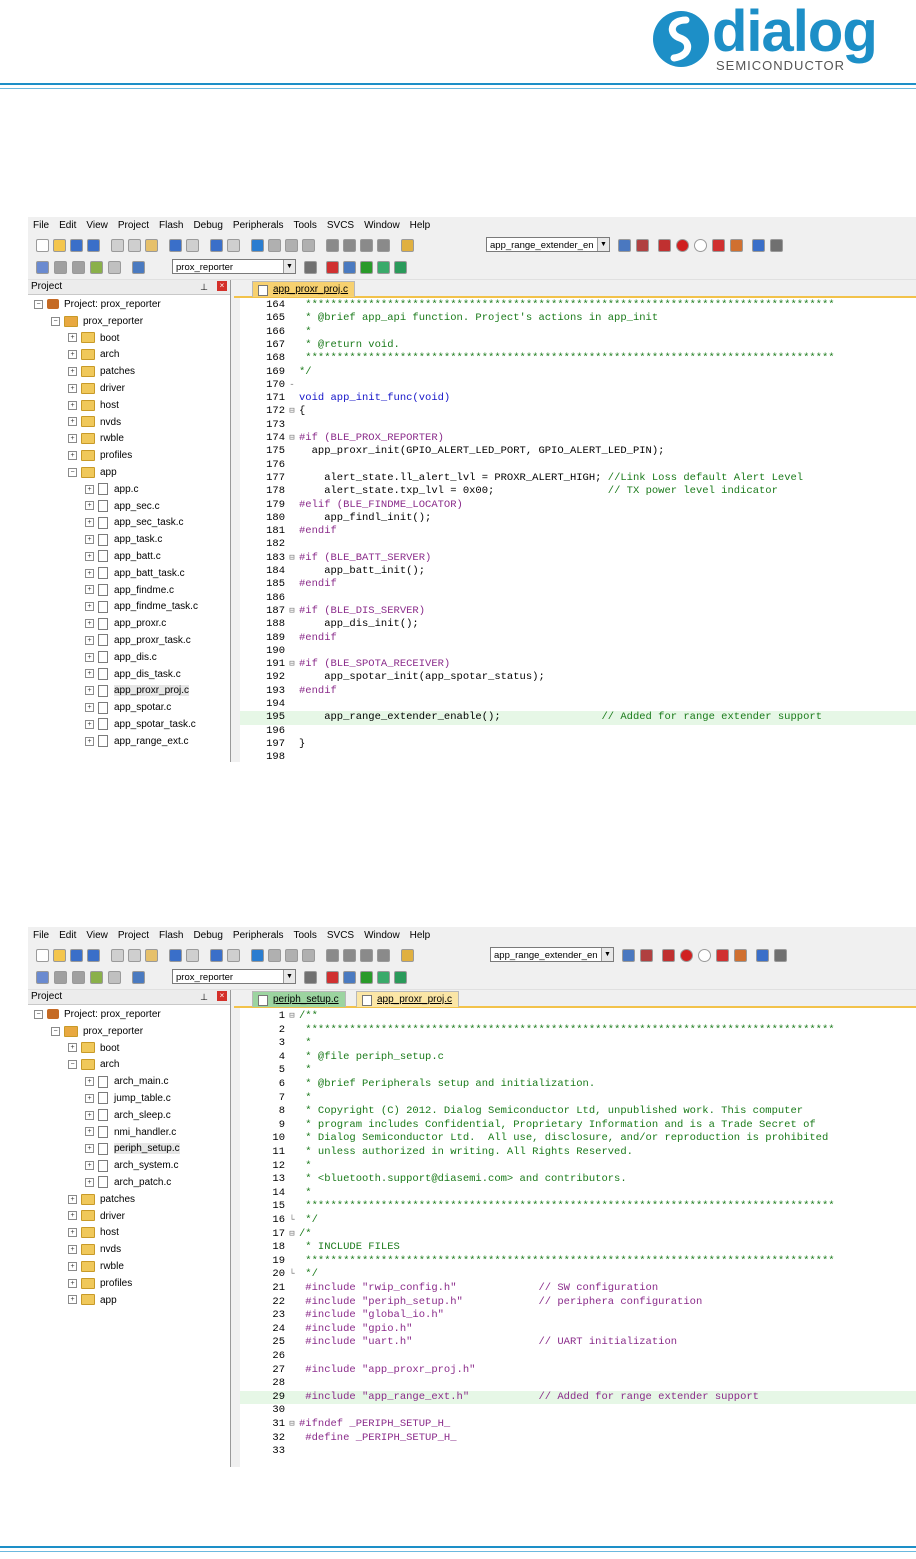  Describe the element at coordinates (114, 267) in the screenshot. I see `stop-build-icon` at that location.